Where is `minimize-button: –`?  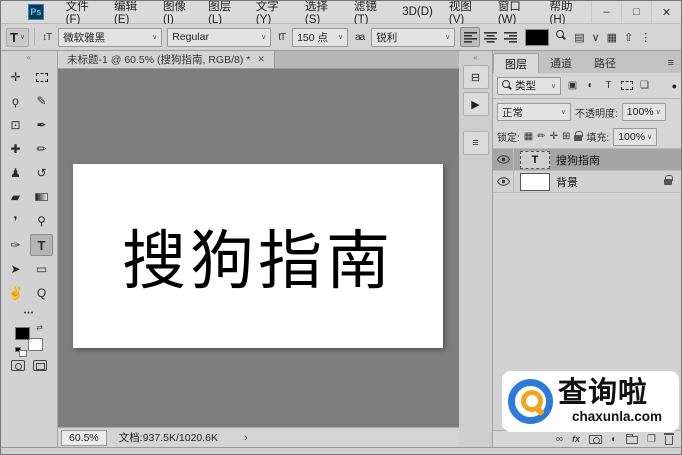 minimize-button: – is located at coordinates (606, 12).